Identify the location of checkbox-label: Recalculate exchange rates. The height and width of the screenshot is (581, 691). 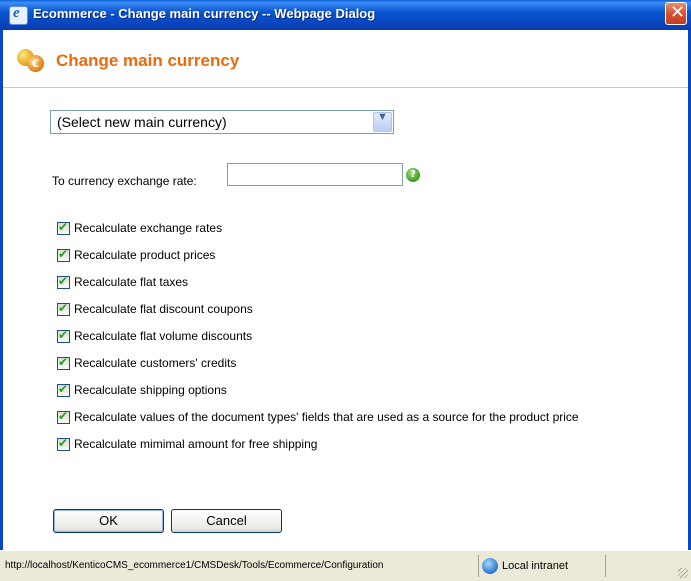
(148, 228).